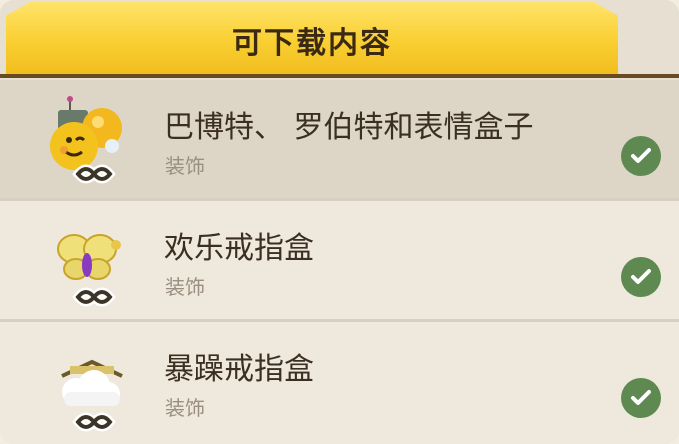  What do you see at coordinates (339, 76) in the screenshot?
I see `header-divider` at bounding box center [339, 76].